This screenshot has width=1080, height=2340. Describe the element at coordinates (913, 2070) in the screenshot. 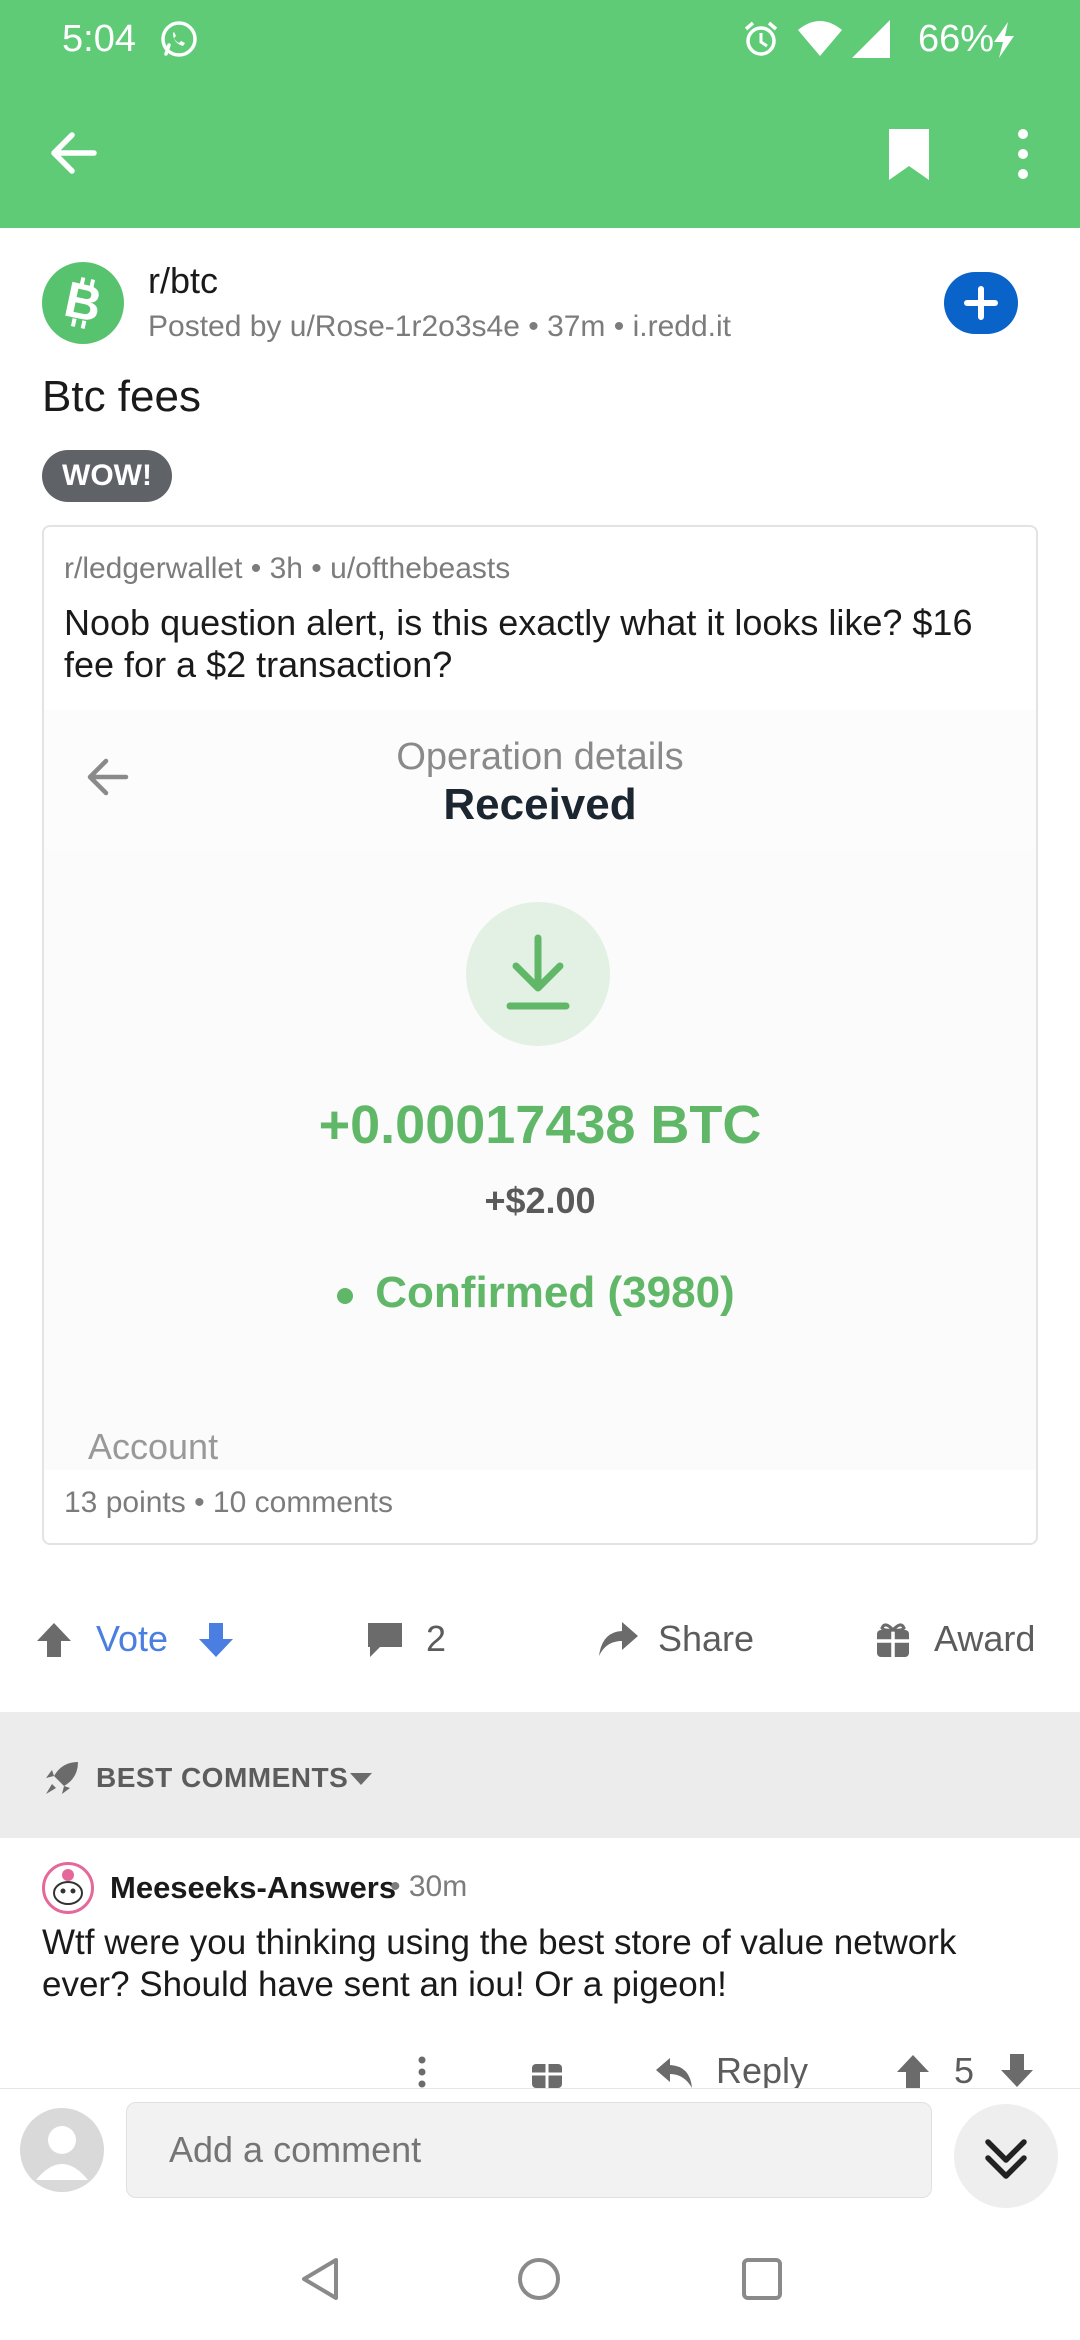

I see `comment-upvote-icon` at that location.